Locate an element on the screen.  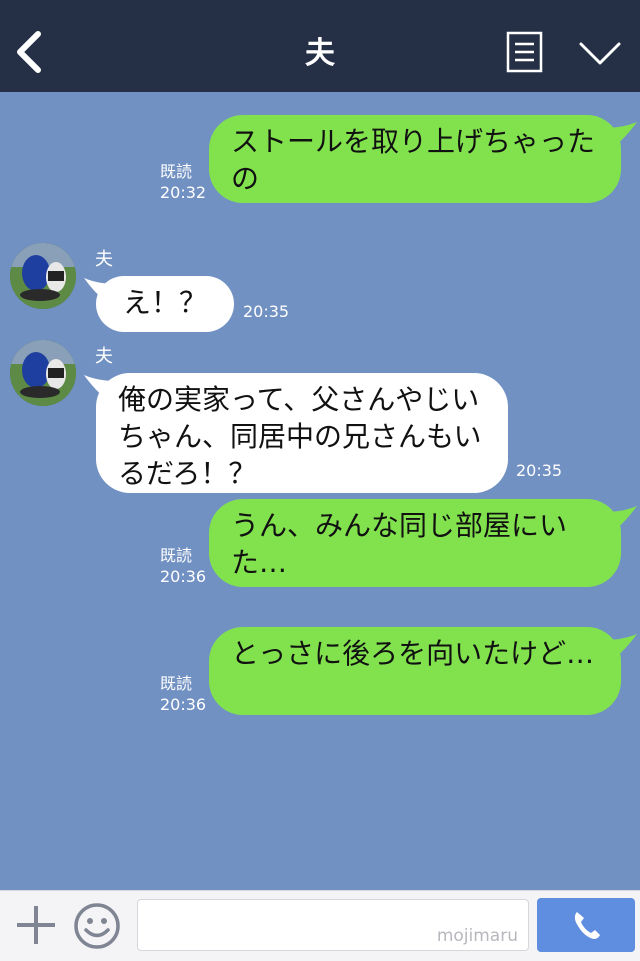
call-button is located at coordinates (586, 925).